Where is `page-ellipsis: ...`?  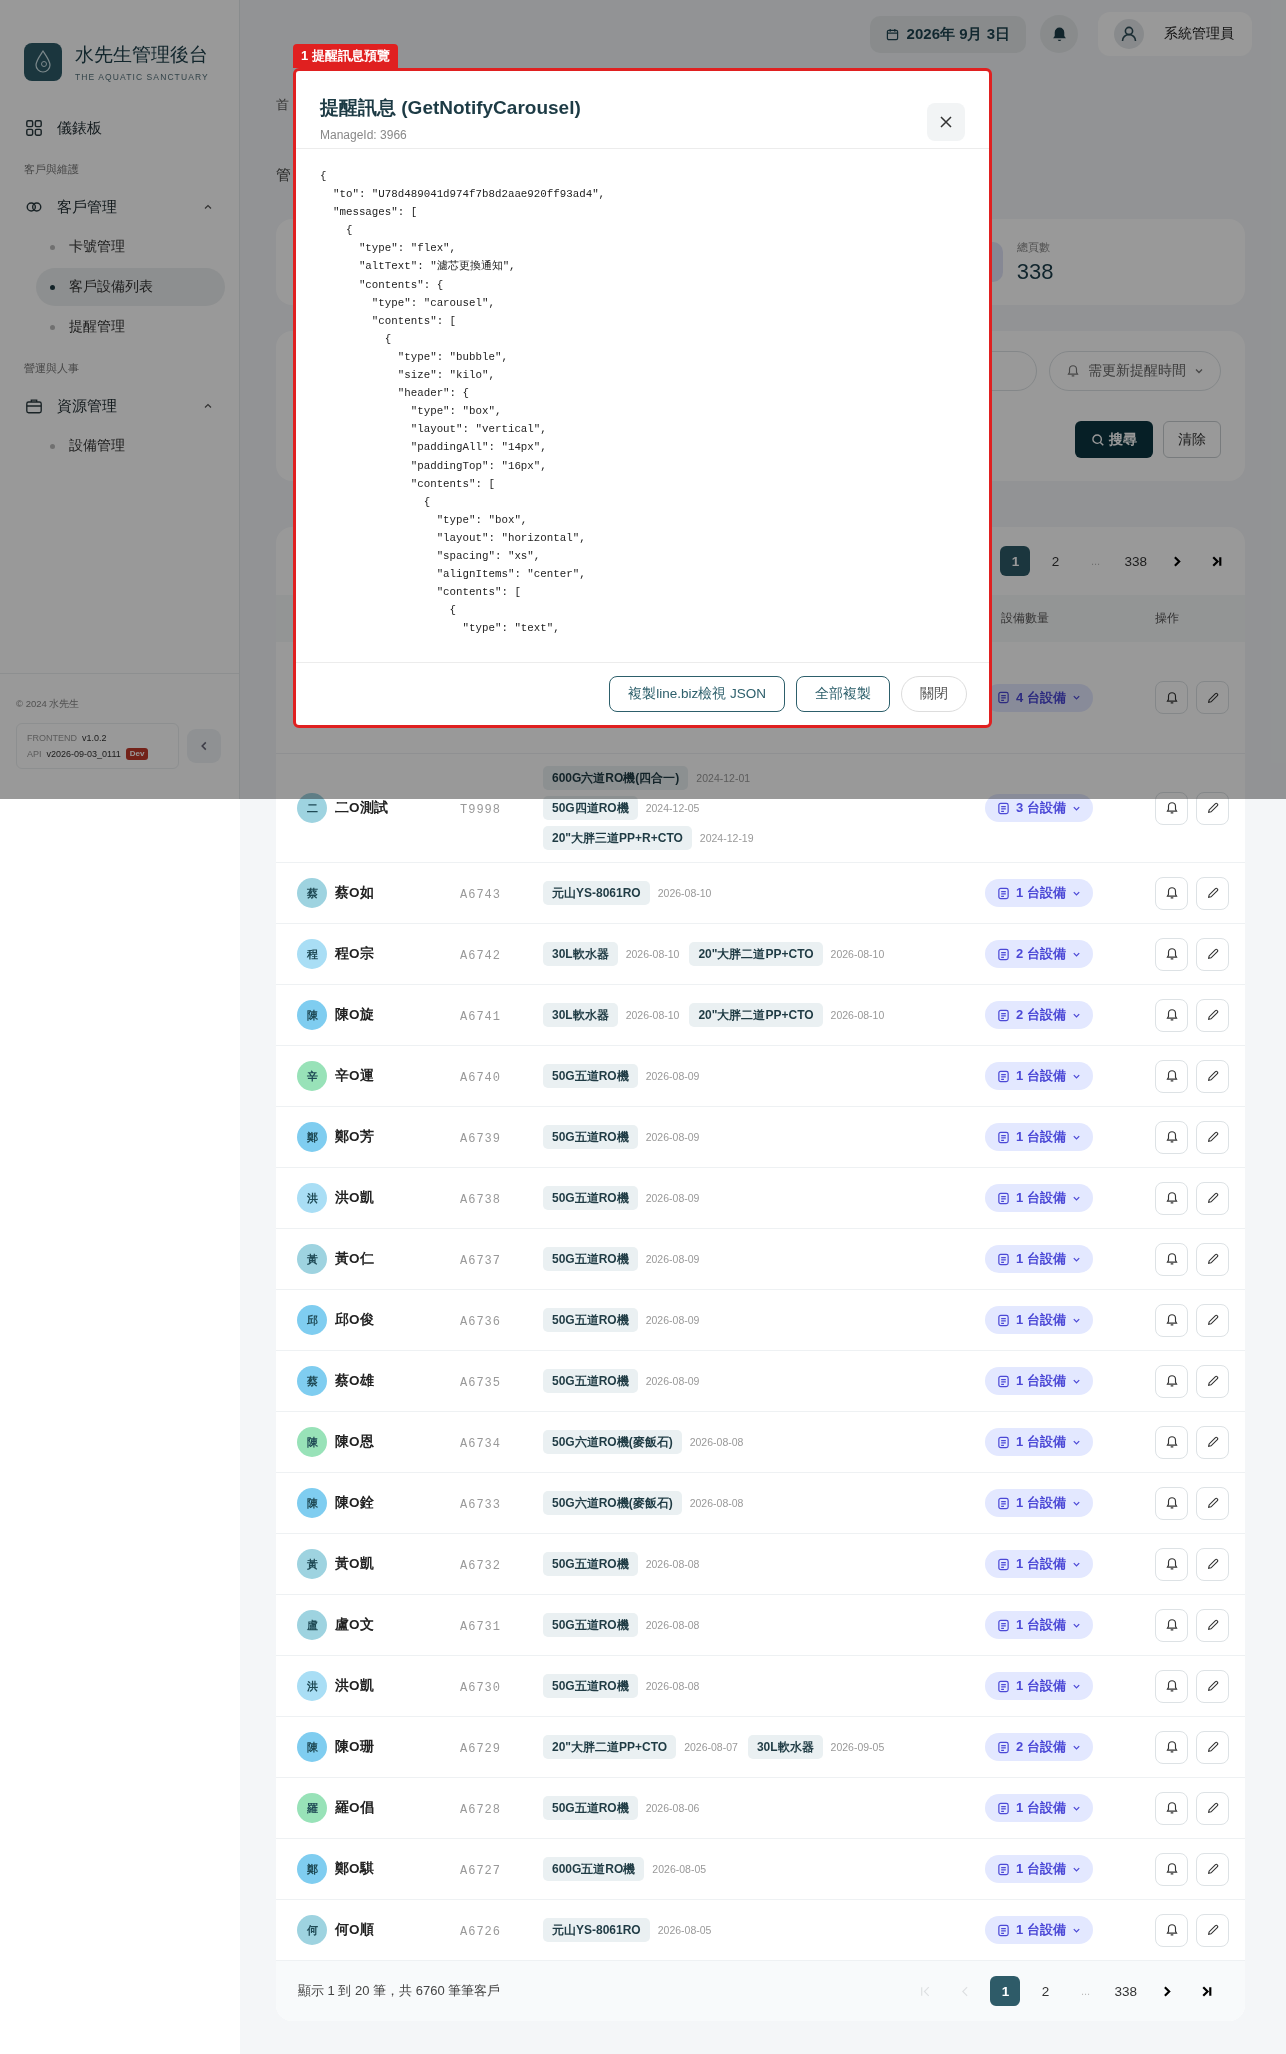 page-ellipsis: ... is located at coordinates (1085, 1991).